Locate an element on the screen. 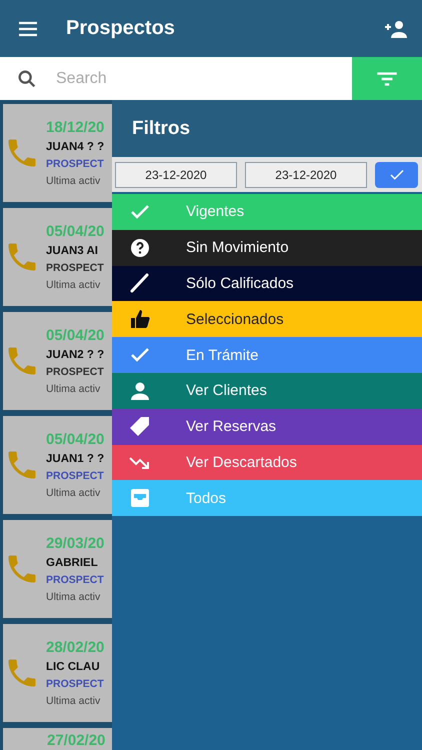  date-to-field: 23-12-2020 is located at coordinates (306, 175).